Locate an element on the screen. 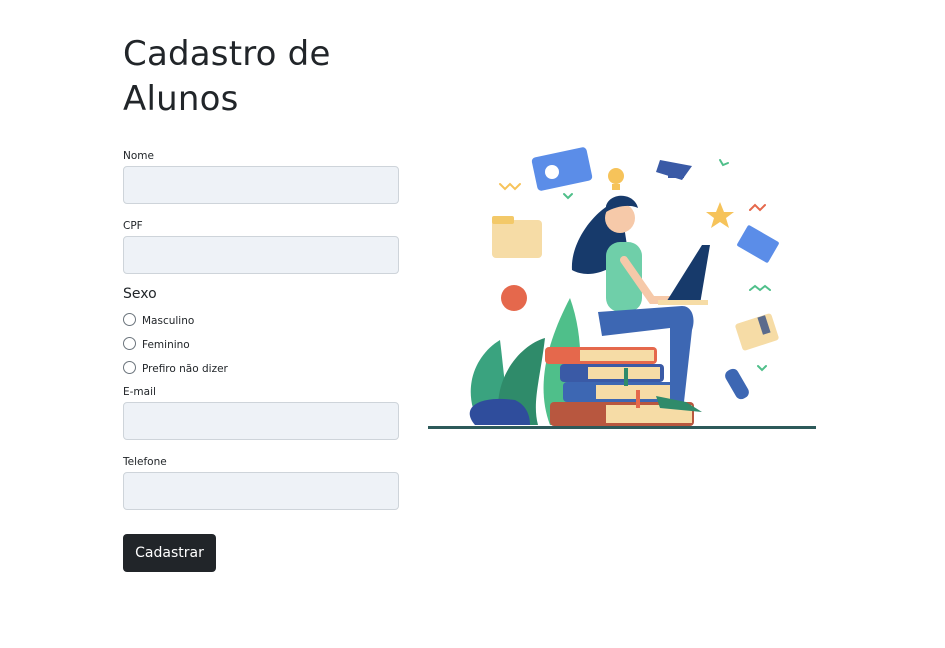  graduation-cap-icon is located at coordinates (674, 170).